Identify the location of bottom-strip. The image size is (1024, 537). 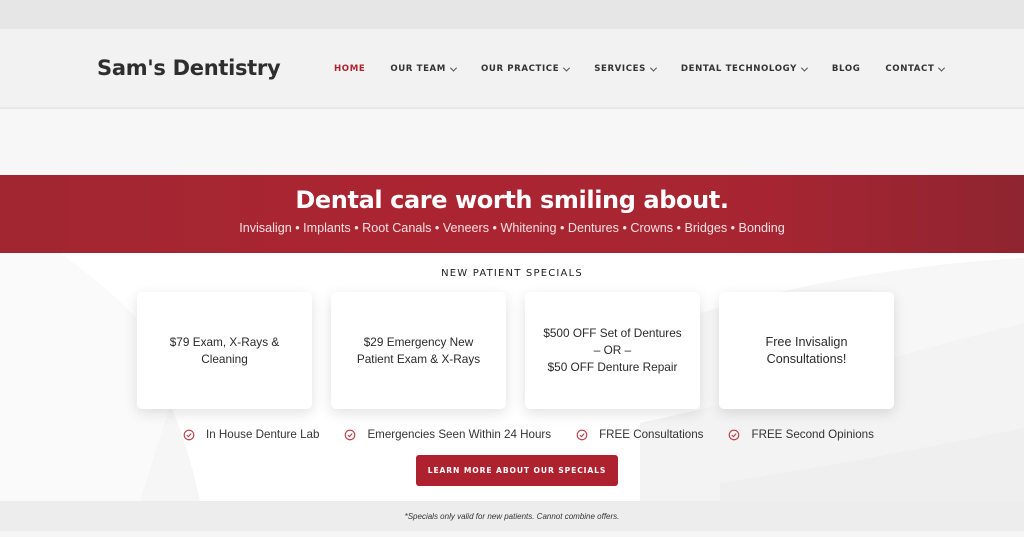
(512, 534).